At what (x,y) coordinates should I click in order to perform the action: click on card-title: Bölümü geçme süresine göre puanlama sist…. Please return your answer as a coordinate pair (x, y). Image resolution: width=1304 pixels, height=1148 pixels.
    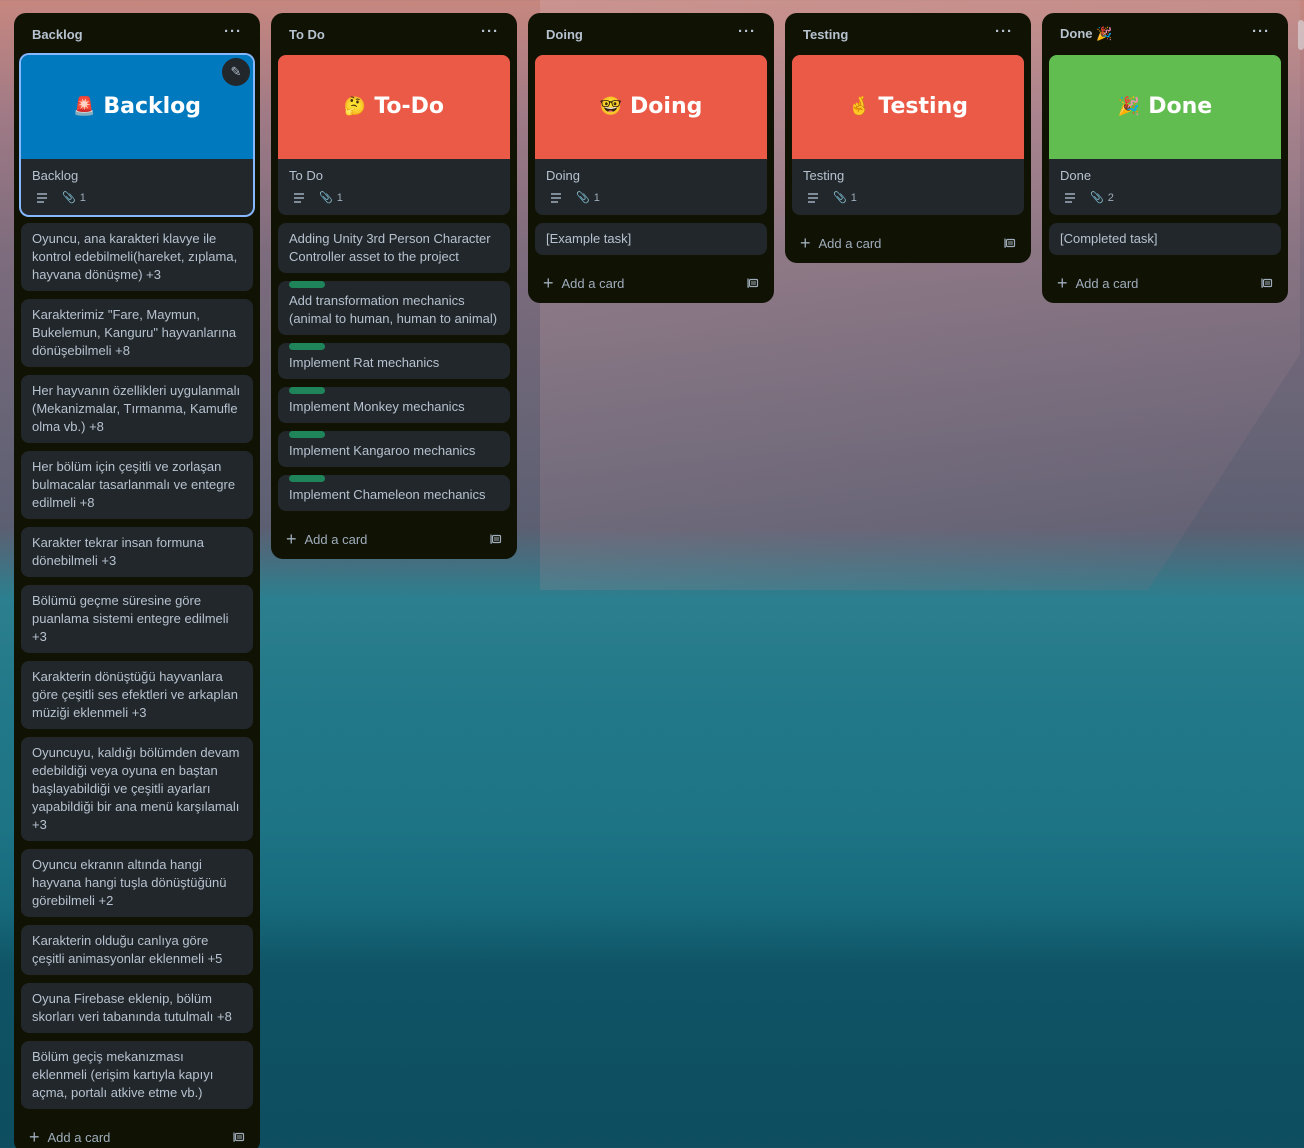
    Looking at the image, I should click on (130, 618).